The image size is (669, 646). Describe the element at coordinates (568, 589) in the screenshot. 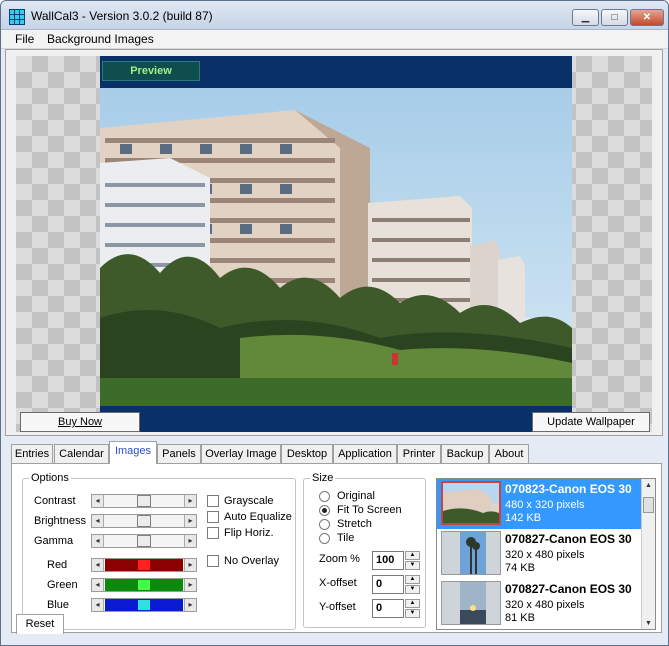

I see `image-name: 070827-Canon EOS 30` at that location.